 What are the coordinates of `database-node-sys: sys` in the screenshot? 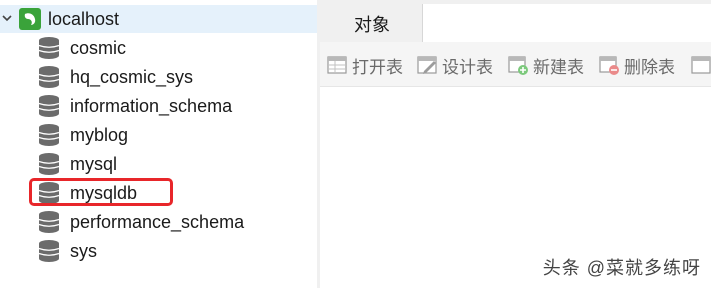 It's located at (158, 250).